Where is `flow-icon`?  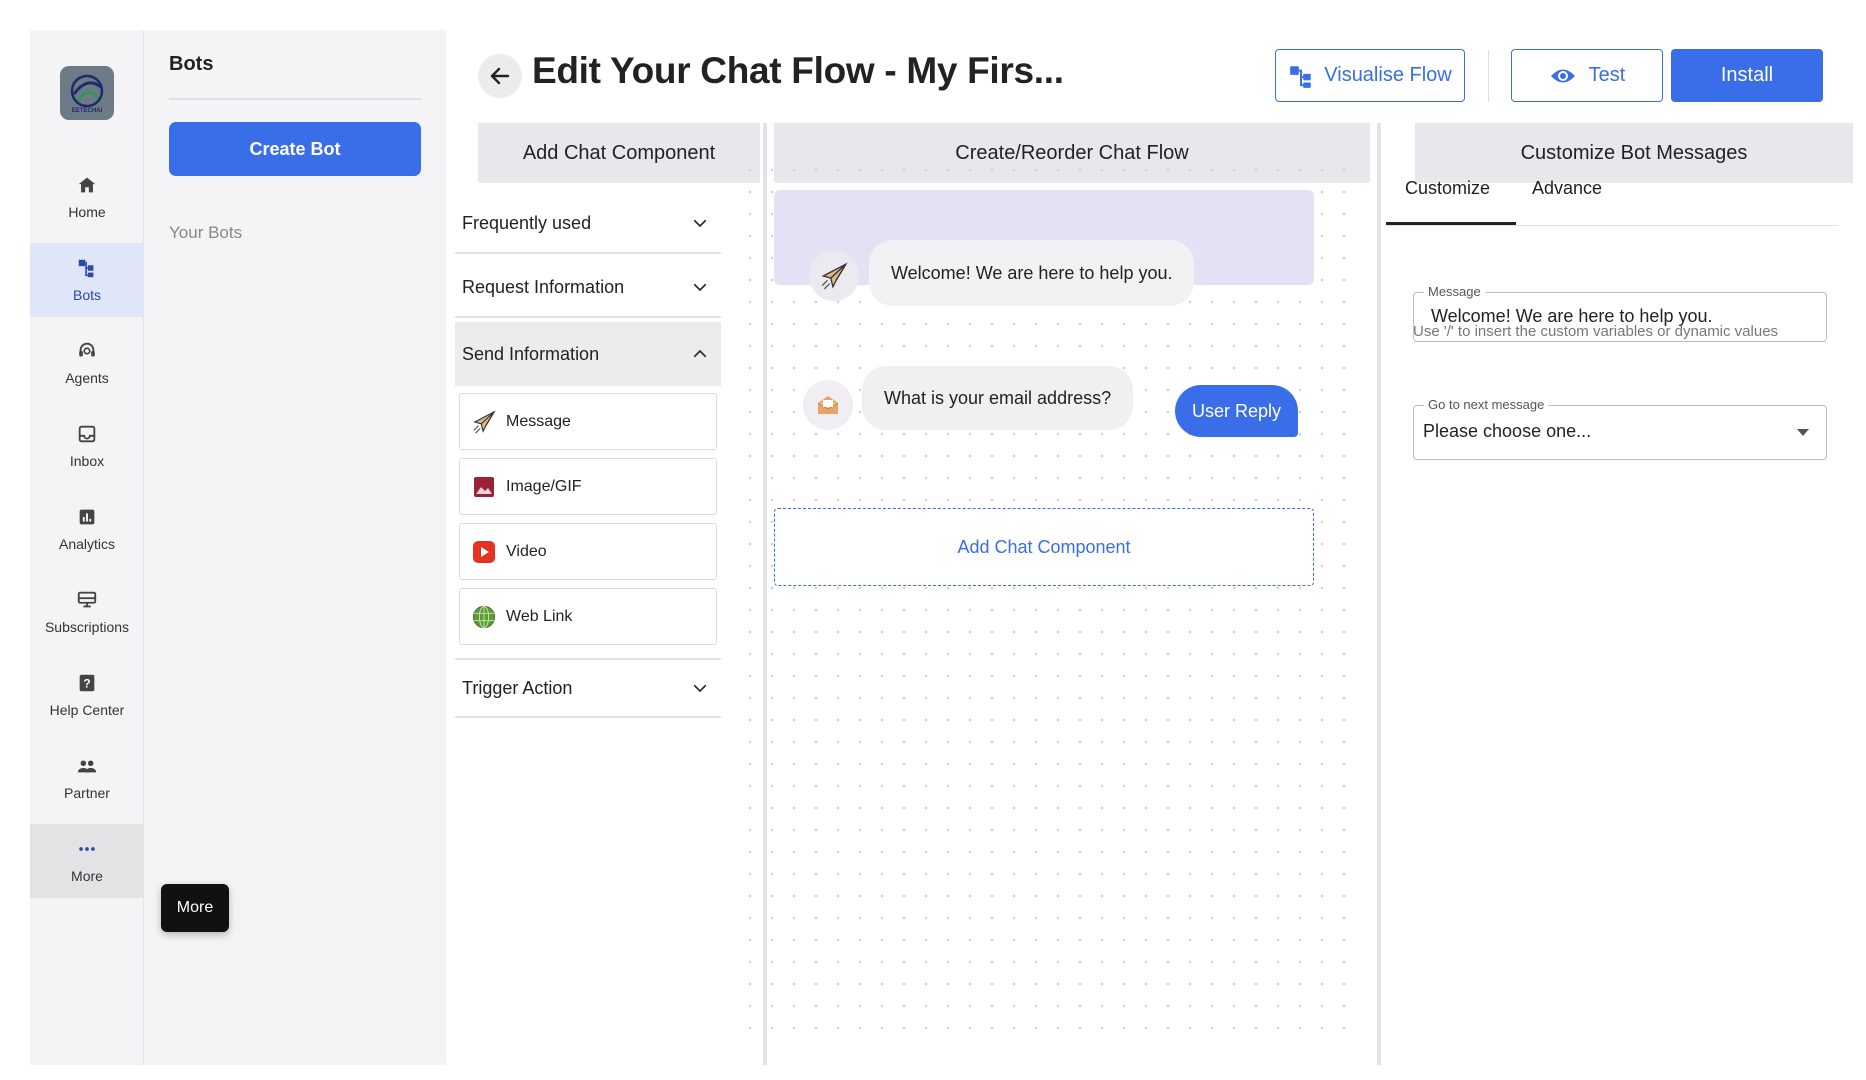
flow-icon is located at coordinates (1301, 76).